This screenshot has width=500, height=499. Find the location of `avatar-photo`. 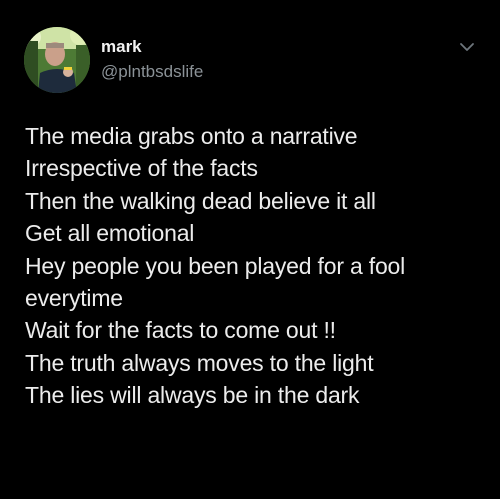

avatar-photo is located at coordinates (57, 60).